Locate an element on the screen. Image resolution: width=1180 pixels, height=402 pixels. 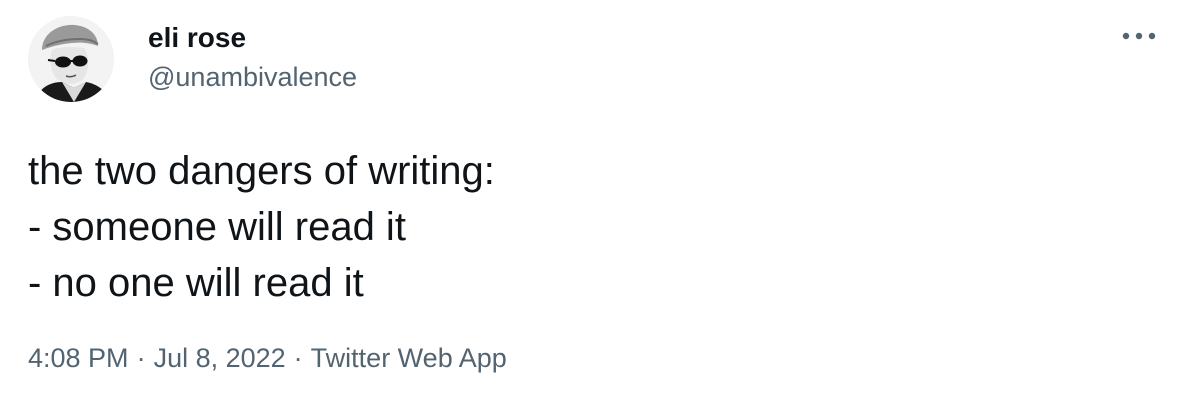
tweet-text-line: - someone will read it is located at coordinates (217, 227).